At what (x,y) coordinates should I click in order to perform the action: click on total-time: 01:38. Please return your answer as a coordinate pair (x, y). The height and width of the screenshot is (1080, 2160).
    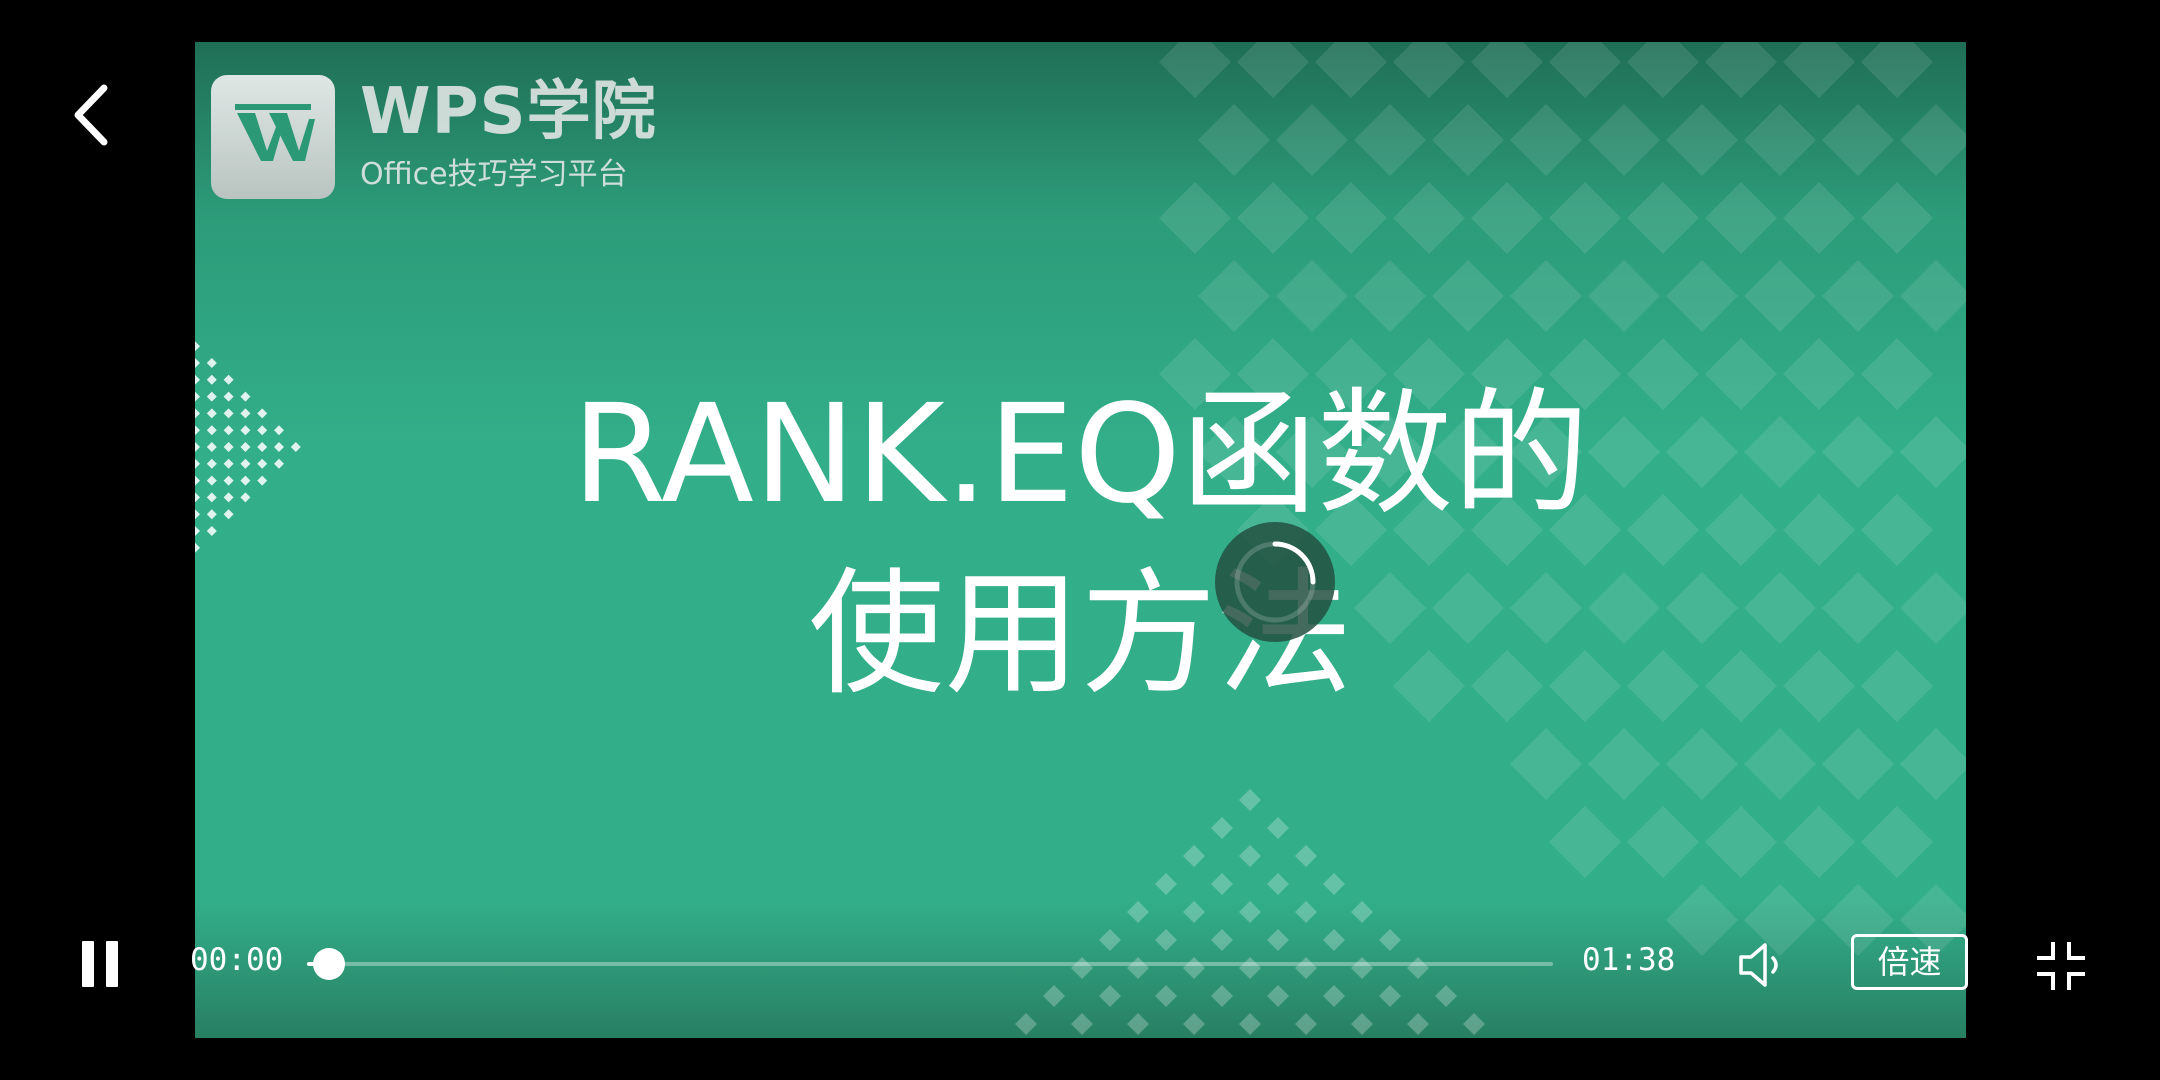
    Looking at the image, I should click on (1629, 960).